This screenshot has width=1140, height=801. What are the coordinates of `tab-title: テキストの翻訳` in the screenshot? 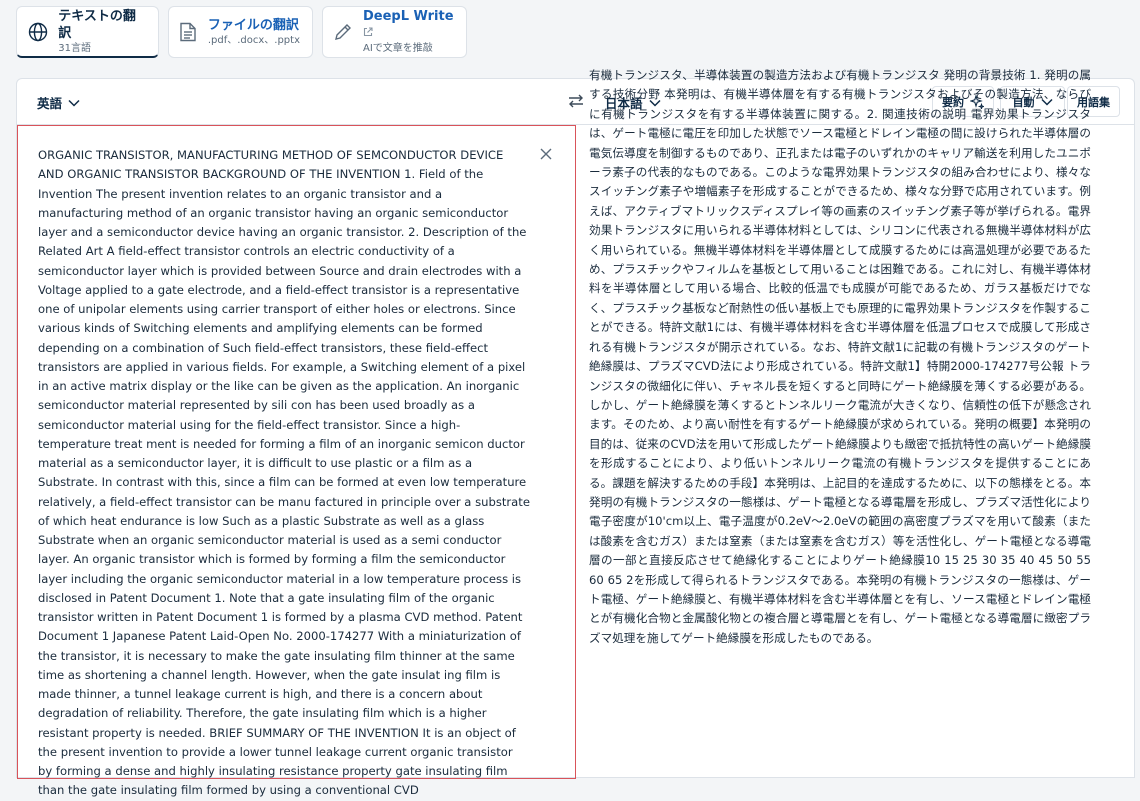 It's located at (97, 24).